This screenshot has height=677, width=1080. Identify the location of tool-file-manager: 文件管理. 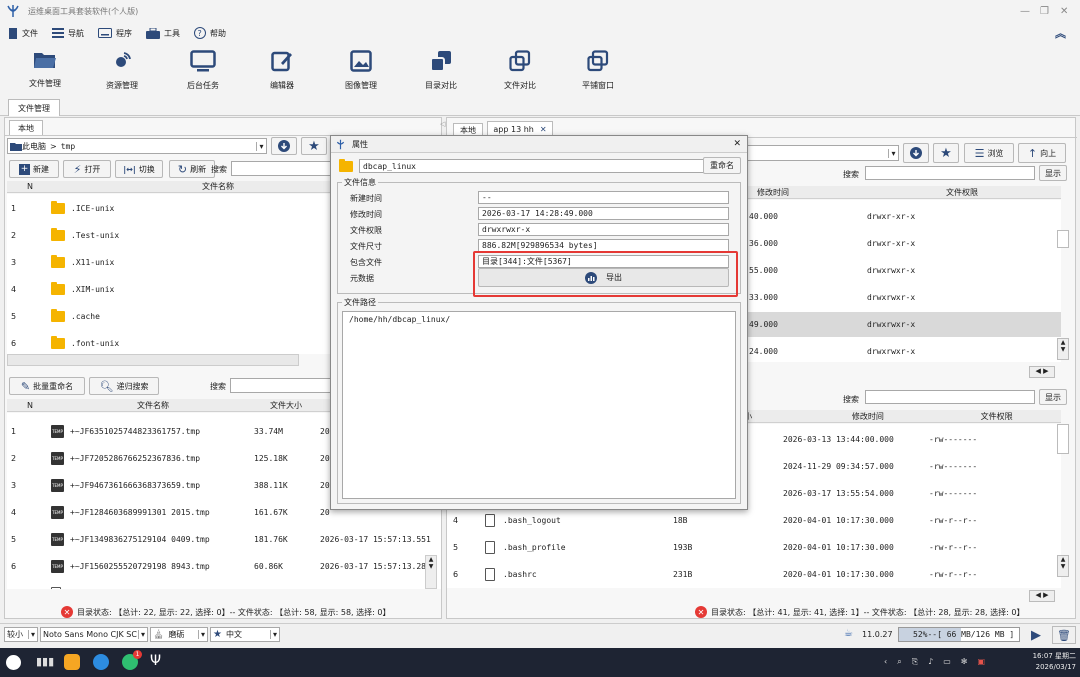
(45, 69).